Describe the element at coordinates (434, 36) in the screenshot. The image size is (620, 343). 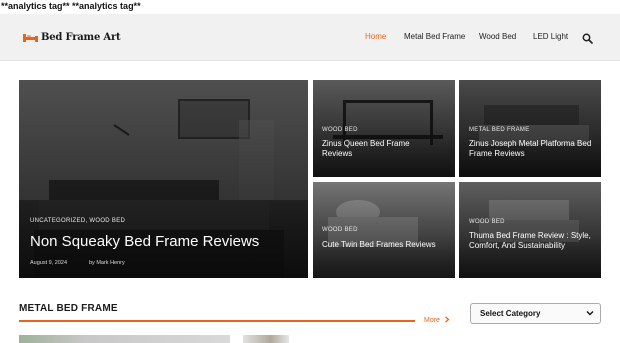
I see `nav-item-metal-bed-frame: Metal Bed Frame` at that location.